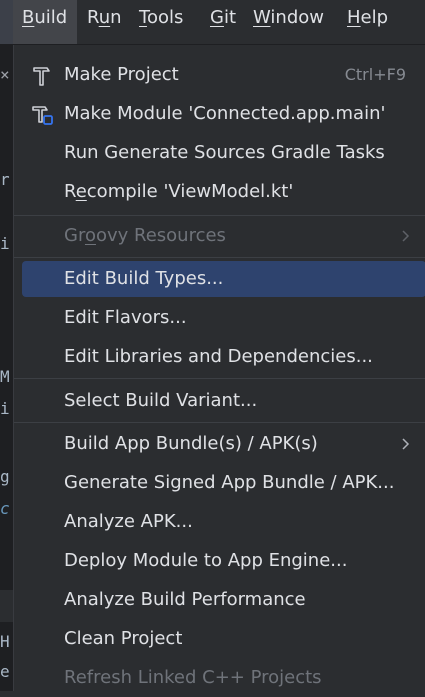 This screenshot has height=697, width=425. Describe the element at coordinates (219, 75) in the screenshot. I see `menu-item-make-project: Make Project Ctrl+F9` at that location.